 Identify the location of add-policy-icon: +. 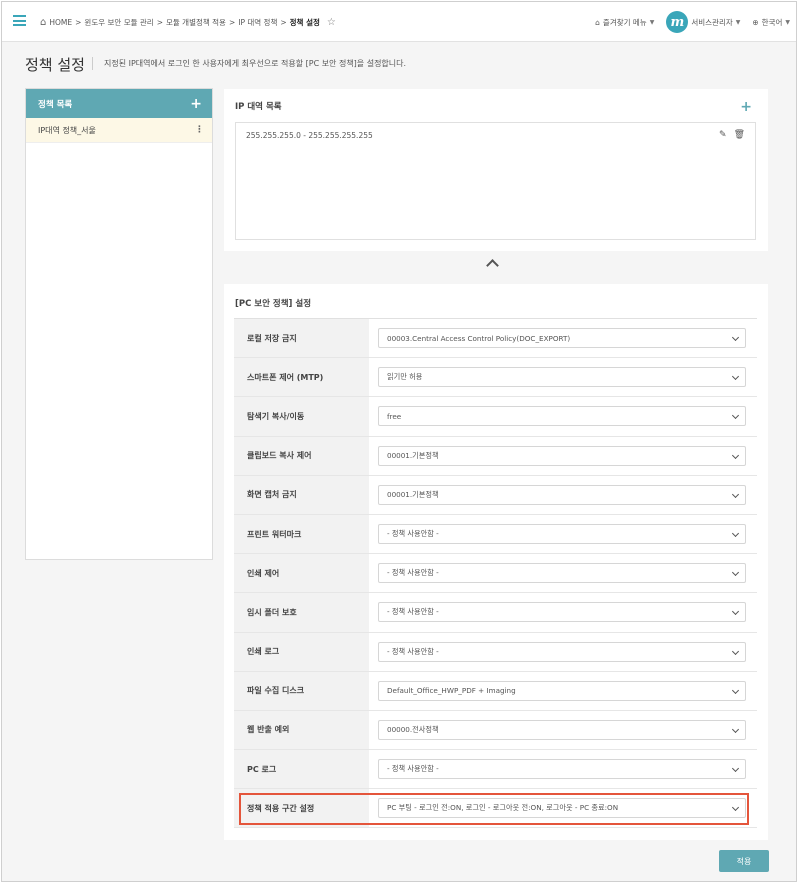
(196, 104).